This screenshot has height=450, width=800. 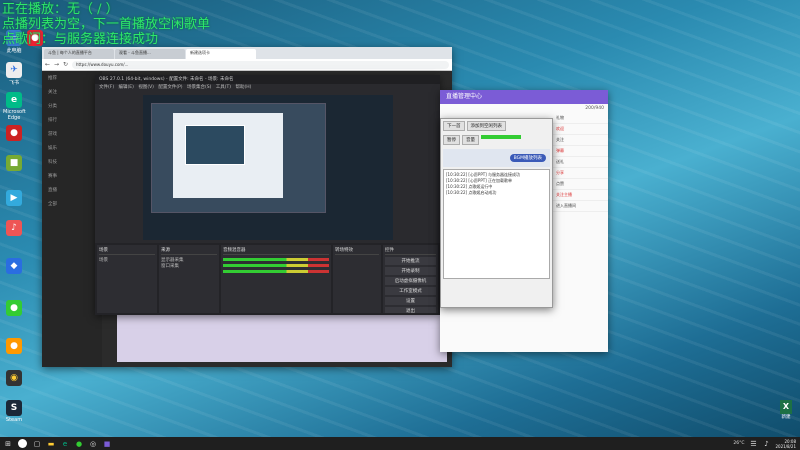 I want to click on start-streaming-button: 开始推流, so click(x=410, y=261).